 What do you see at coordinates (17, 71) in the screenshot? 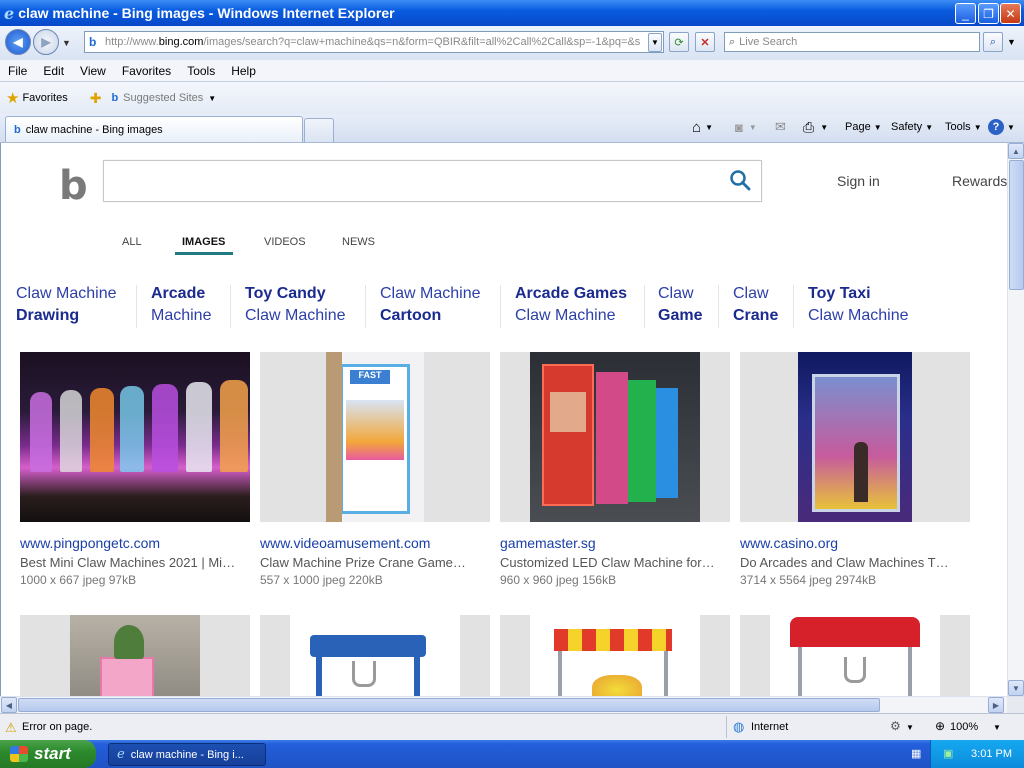
I see `menu-file: File` at bounding box center [17, 71].